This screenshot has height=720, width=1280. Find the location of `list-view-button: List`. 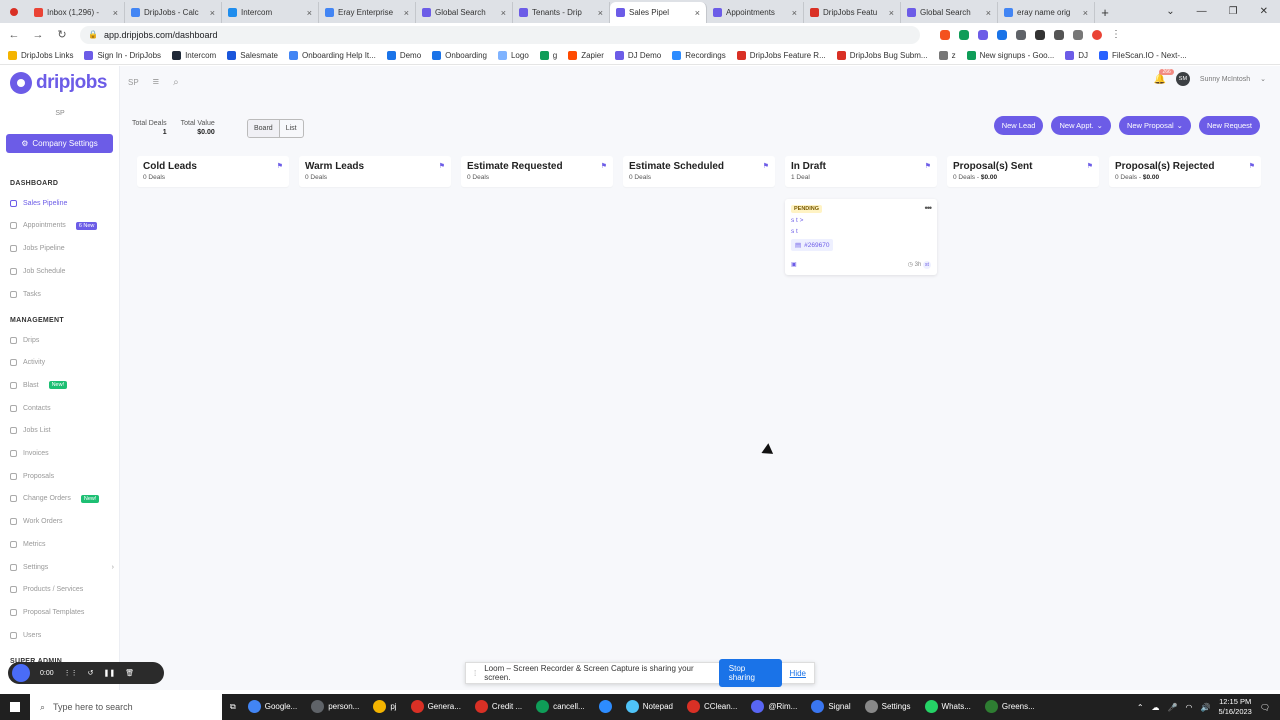

list-view-button: List is located at coordinates (291, 128).